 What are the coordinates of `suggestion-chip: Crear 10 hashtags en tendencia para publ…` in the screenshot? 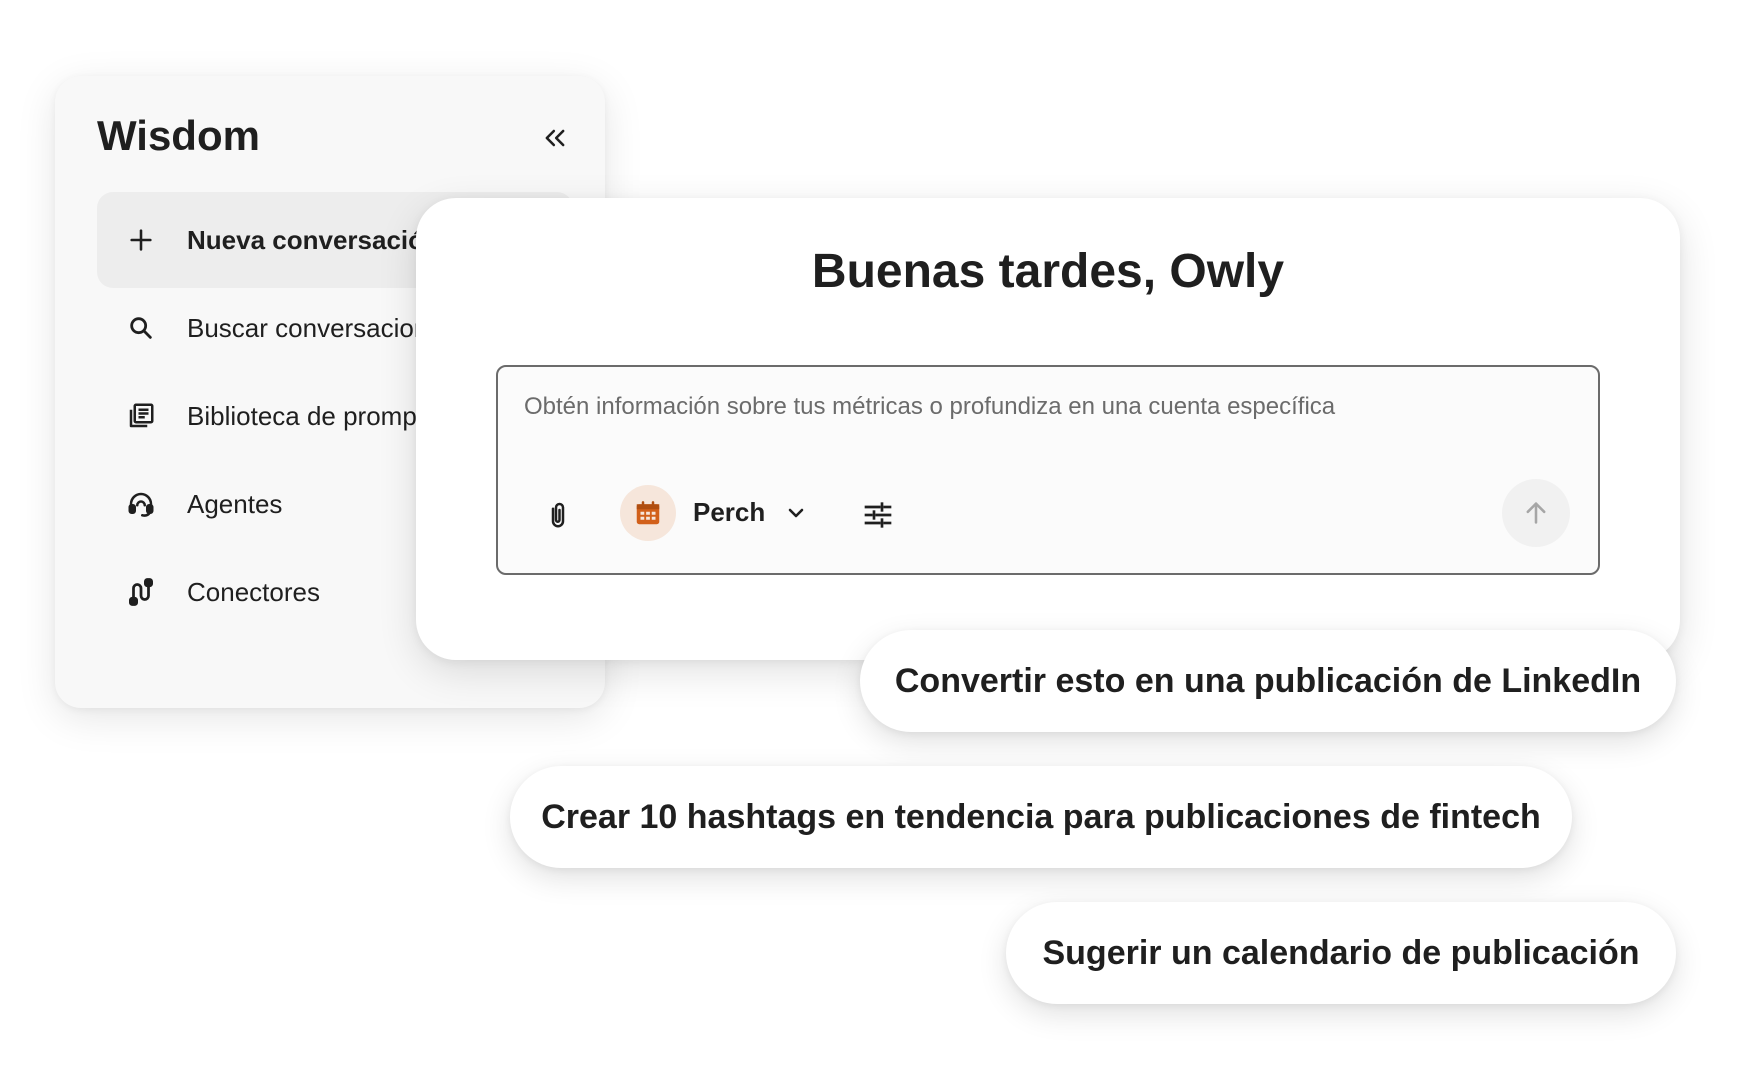 It's located at (1041, 817).